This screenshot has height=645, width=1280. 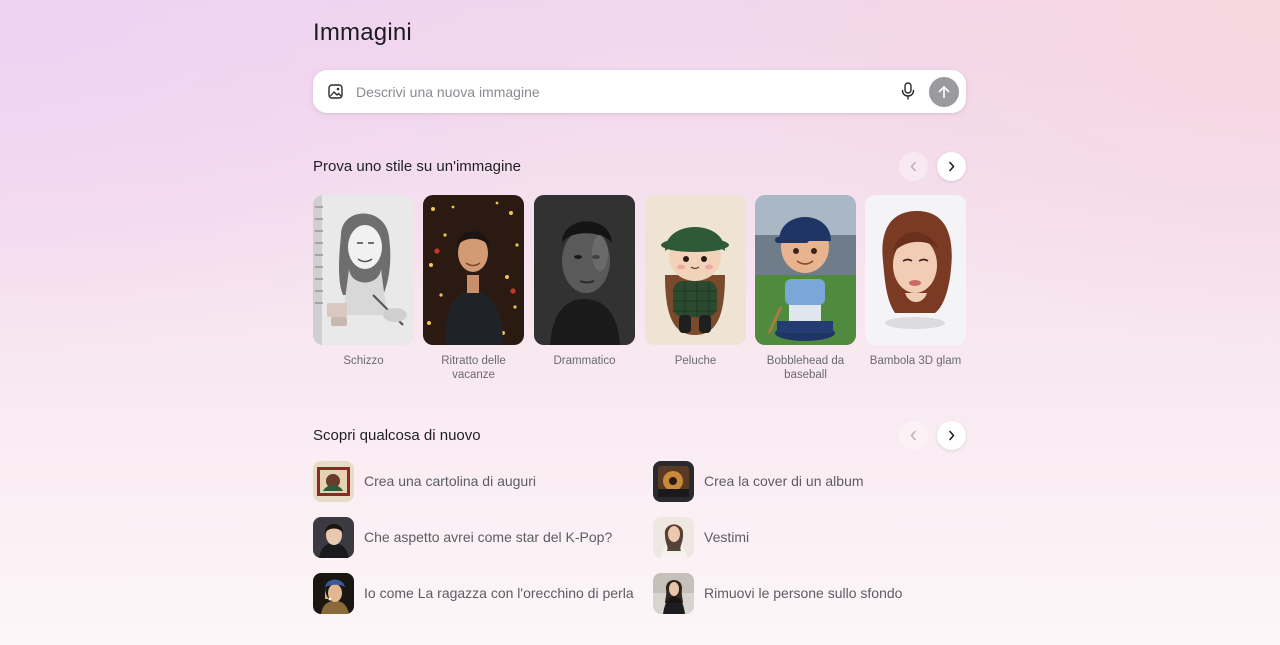 What do you see at coordinates (363, 270) in the screenshot?
I see `sketch-portrait-thumbnail` at bounding box center [363, 270].